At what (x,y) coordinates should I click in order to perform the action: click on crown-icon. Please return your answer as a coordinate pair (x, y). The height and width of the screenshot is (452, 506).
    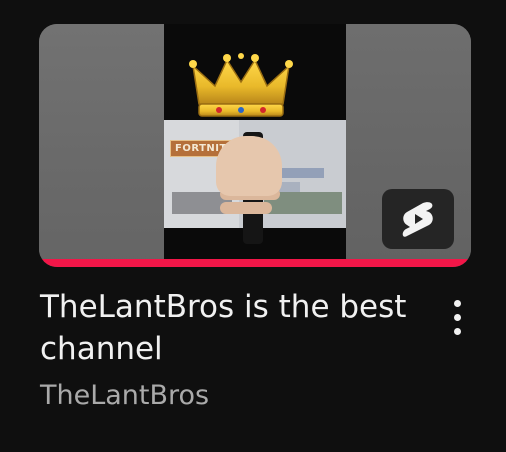
    Looking at the image, I should click on (241, 85).